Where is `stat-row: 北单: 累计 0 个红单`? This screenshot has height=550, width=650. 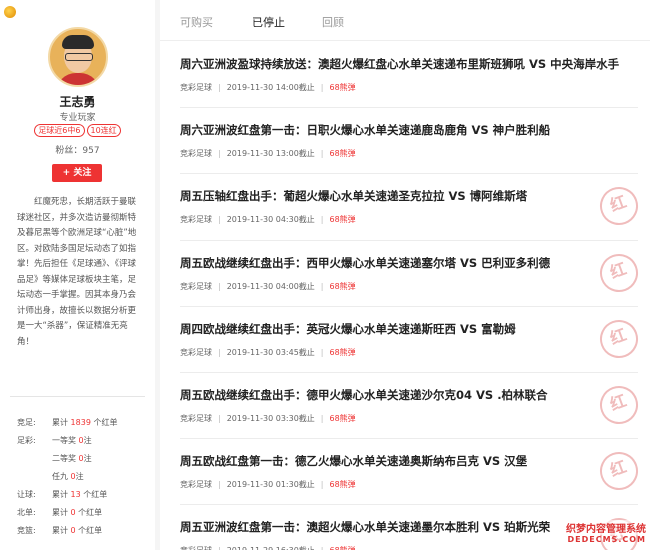 stat-row: 北单: 累计 0 个红单 is located at coordinates (82, 515).